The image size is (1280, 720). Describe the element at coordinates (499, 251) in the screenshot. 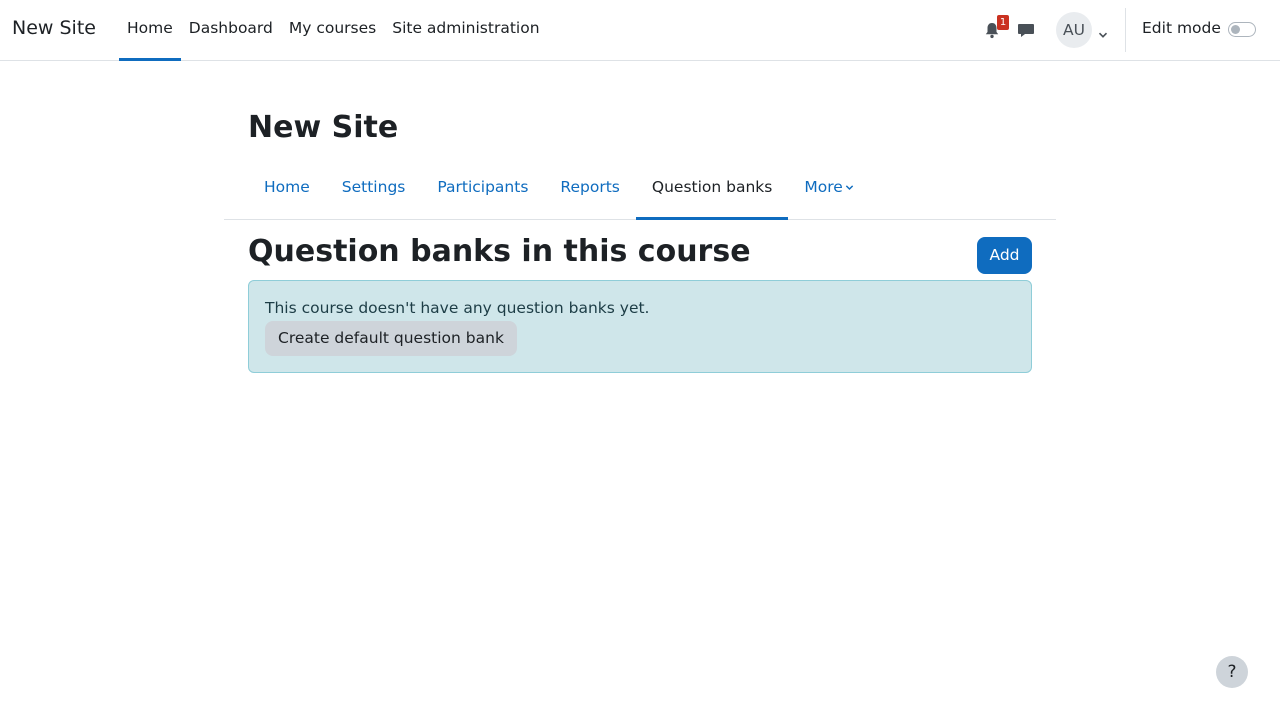

I see `question-banks-heading: Question banks in this course` at that location.